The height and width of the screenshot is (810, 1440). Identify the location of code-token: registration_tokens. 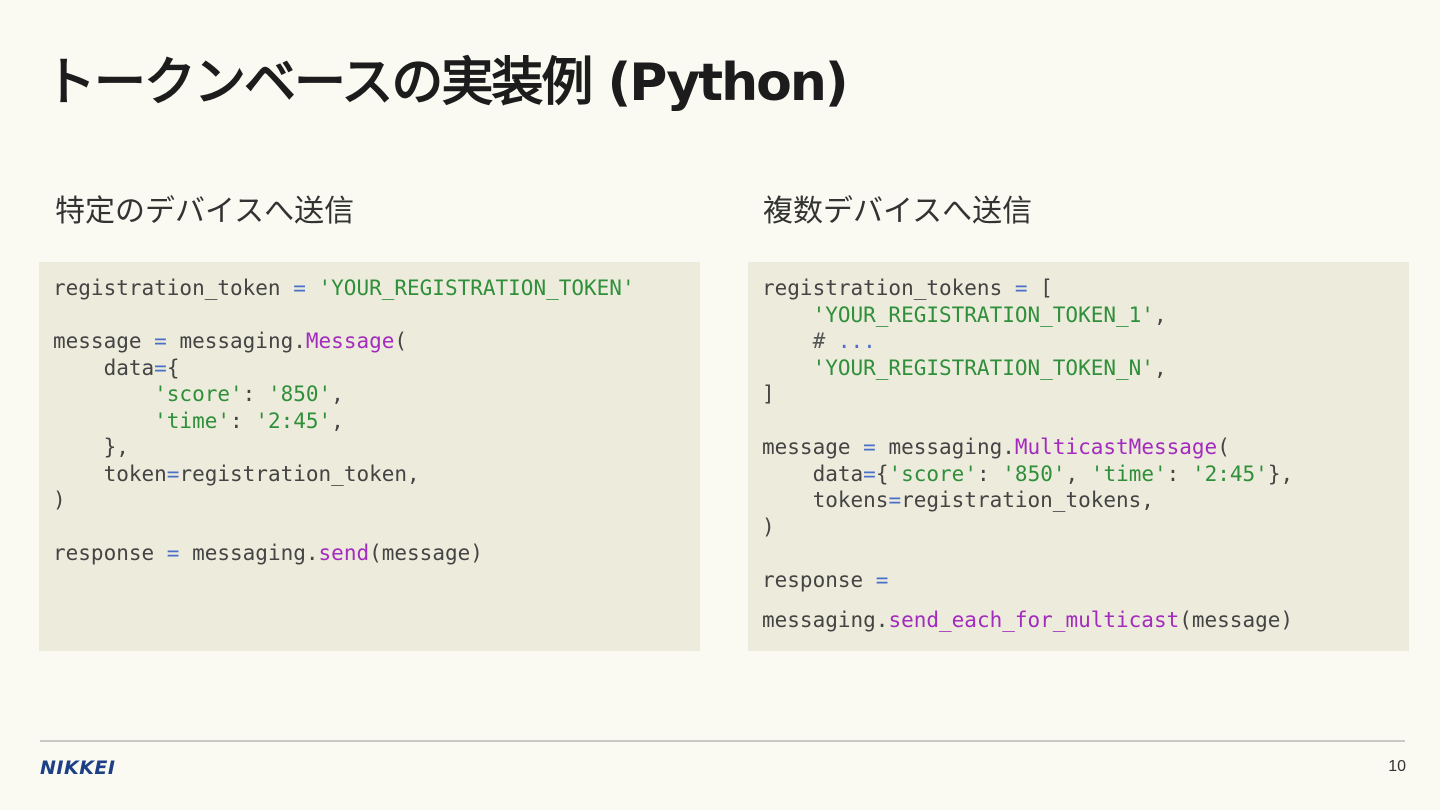
(882, 288).